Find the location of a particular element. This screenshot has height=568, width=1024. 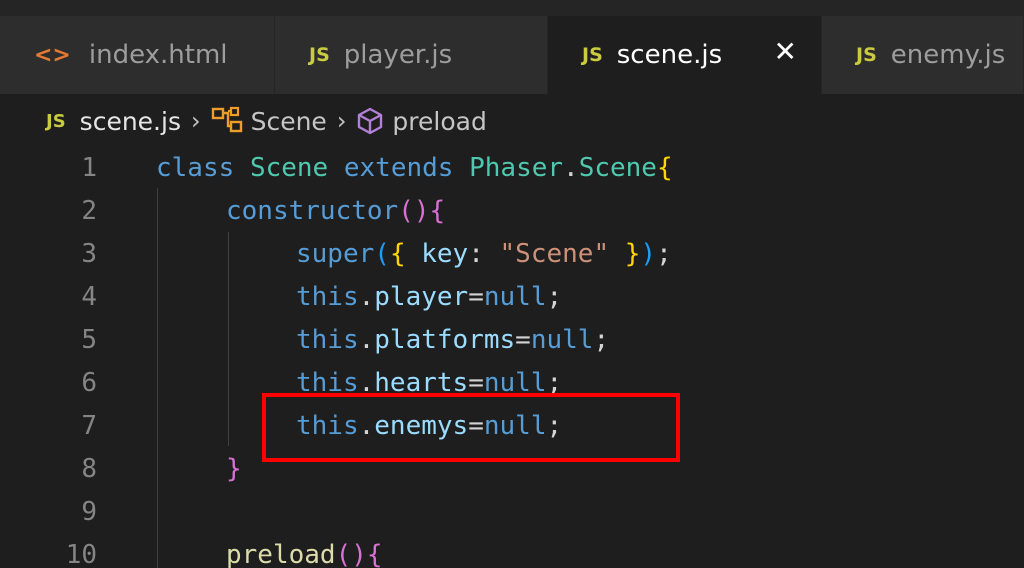

code-text: super({ key: "Scene" }); is located at coordinates (484, 253).